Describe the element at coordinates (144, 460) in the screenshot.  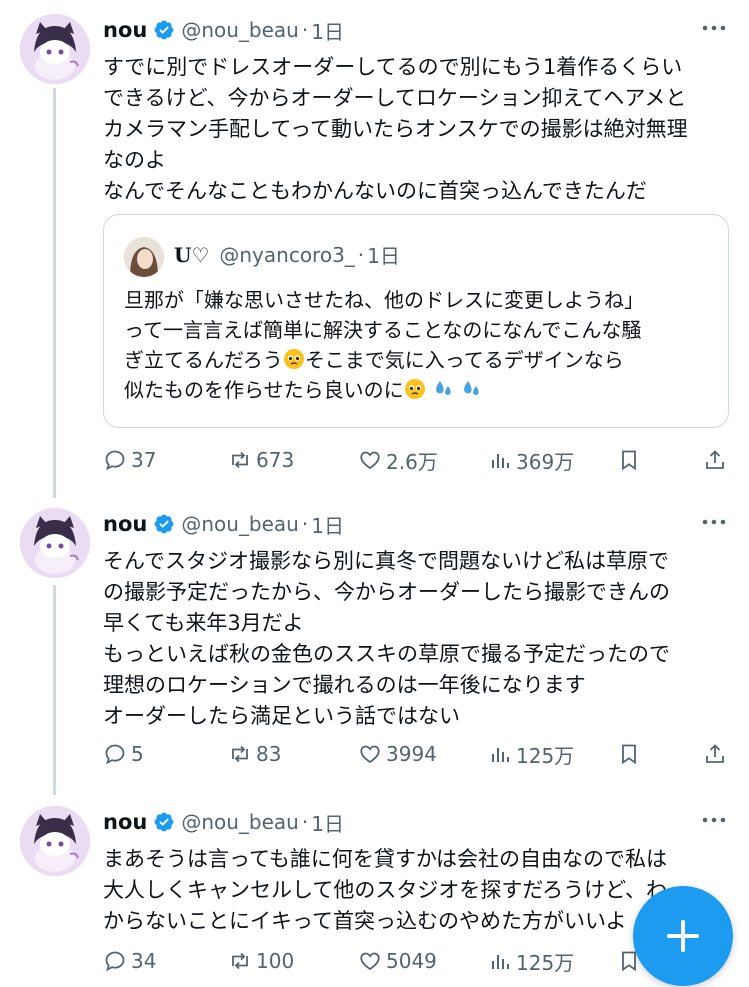
I see `reply-count: 37` at that location.